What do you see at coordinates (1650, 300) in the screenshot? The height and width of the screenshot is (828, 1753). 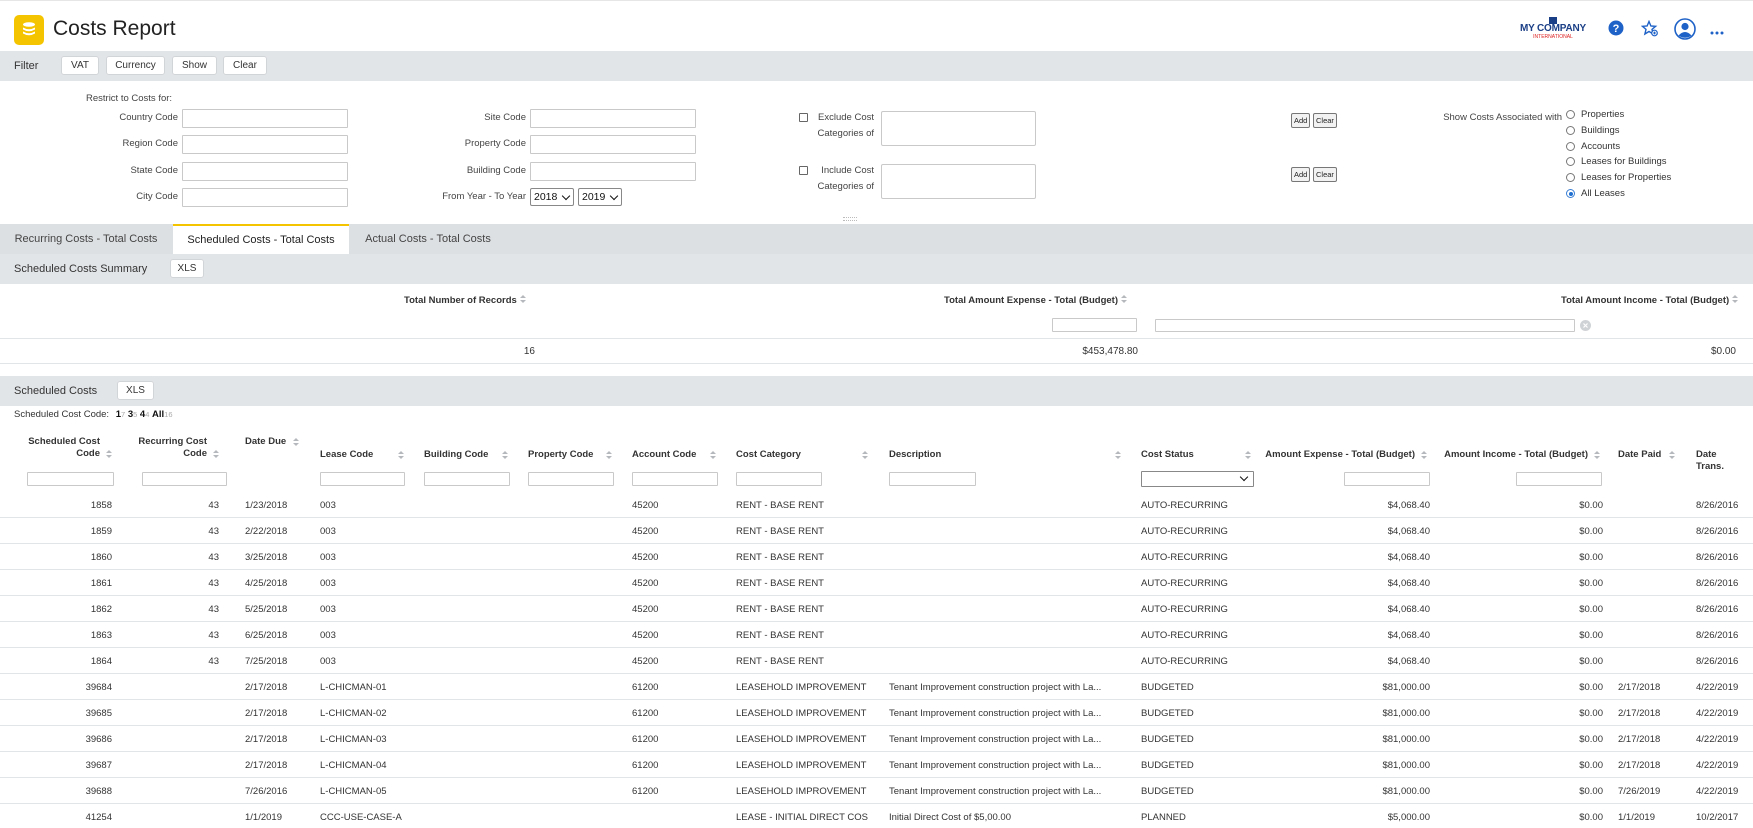 I see `summary-header-income: Total Amount Income - Total (Budget)` at bounding box center [1650, 300].